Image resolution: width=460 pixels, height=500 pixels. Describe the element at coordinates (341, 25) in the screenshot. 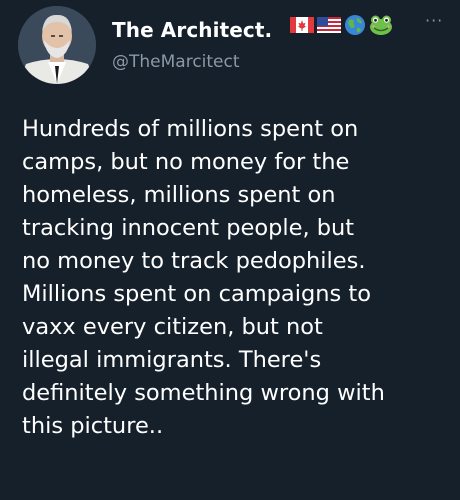

I see `name-emoji-group` at that location.